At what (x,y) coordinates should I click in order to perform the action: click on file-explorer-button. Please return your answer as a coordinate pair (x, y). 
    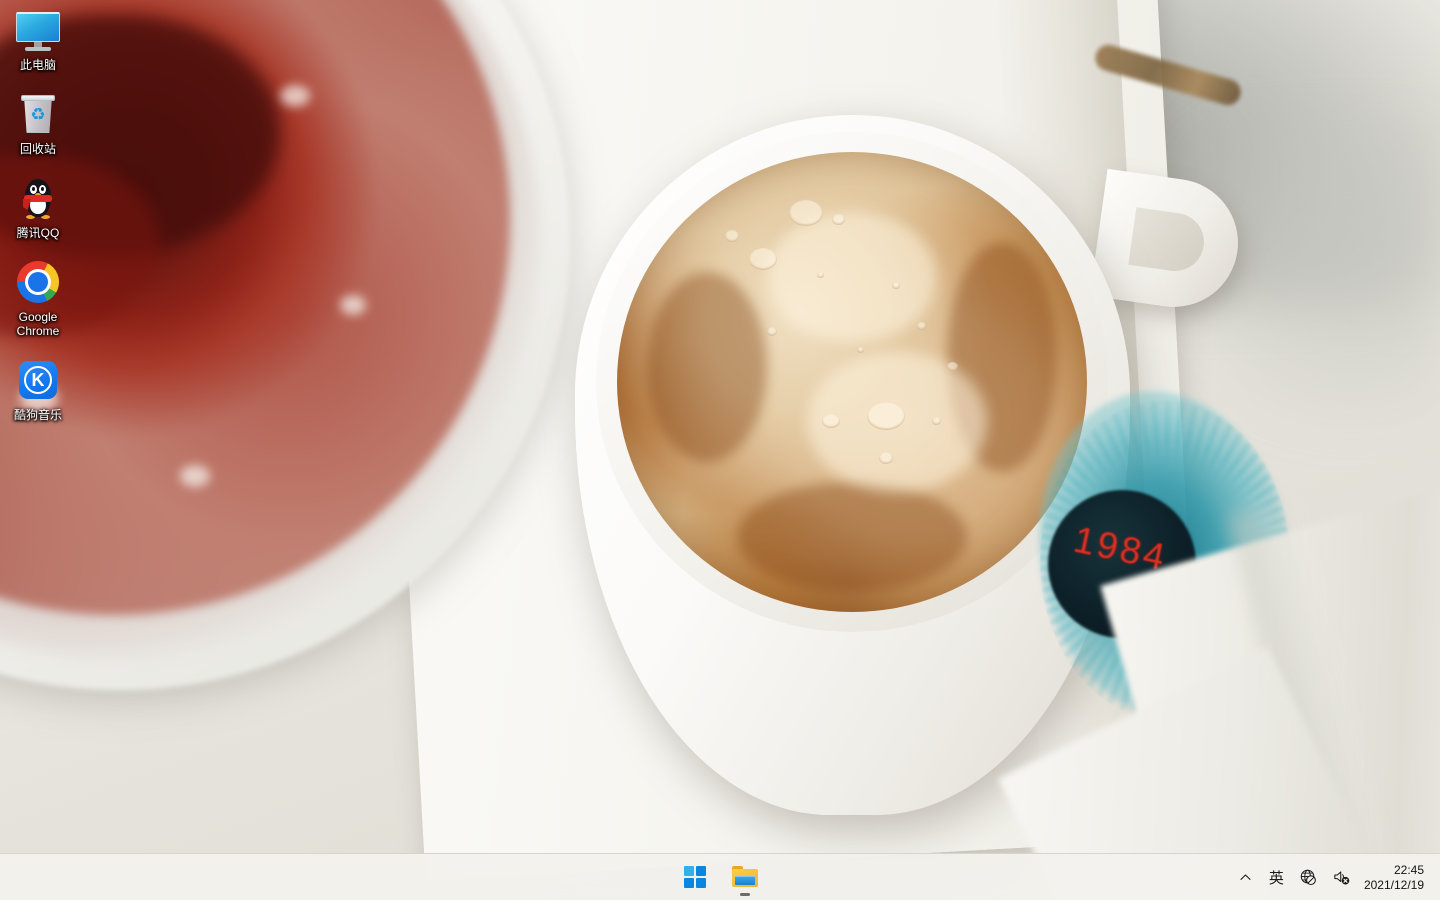
    Looking at the image, I should click on (745, 877).